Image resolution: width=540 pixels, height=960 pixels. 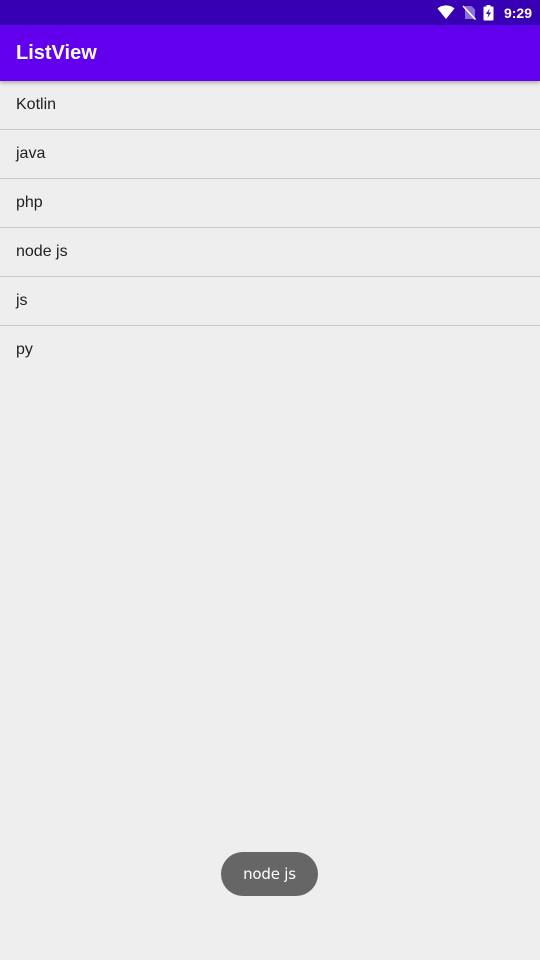 I want to click on app-title: ListView, so click(x=56, y=53).